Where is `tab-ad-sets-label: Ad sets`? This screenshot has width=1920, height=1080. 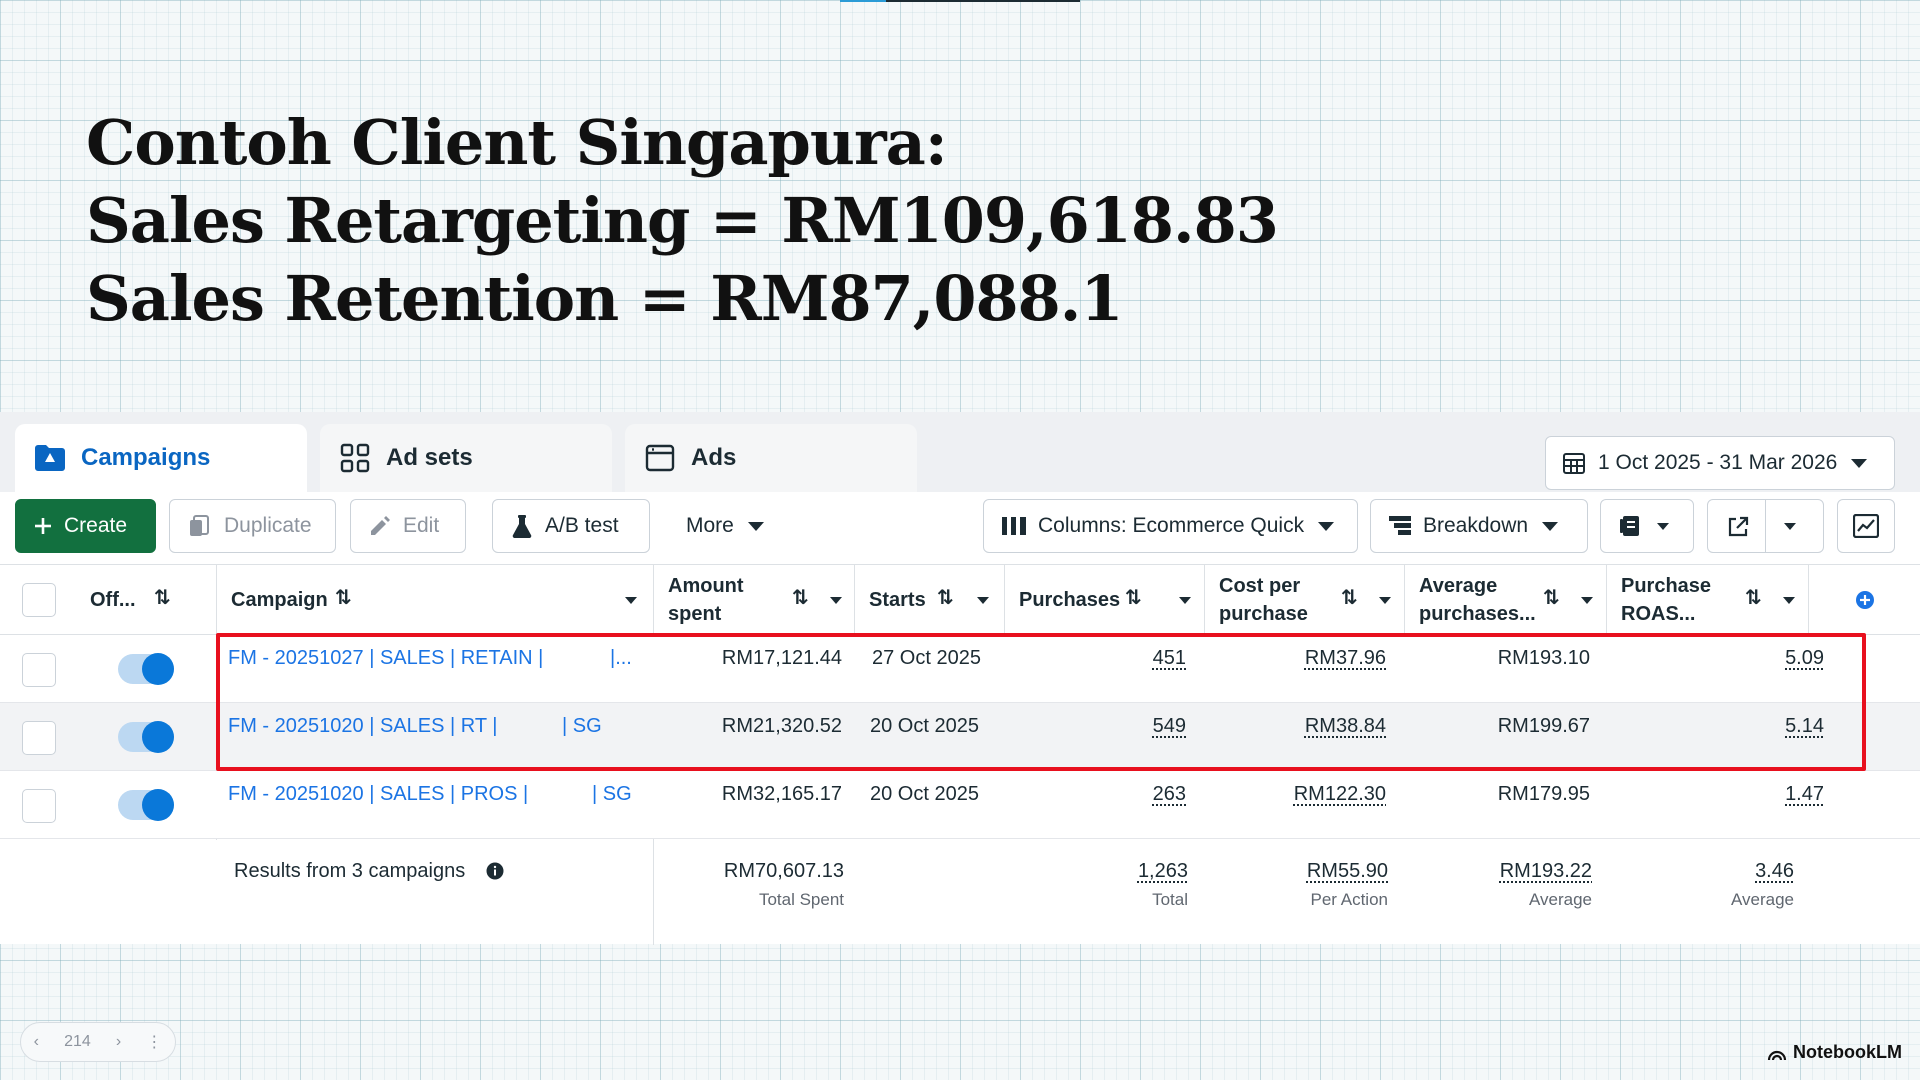 tab-ad-sets-label: Ad sets is located at coordinates (429, 457).